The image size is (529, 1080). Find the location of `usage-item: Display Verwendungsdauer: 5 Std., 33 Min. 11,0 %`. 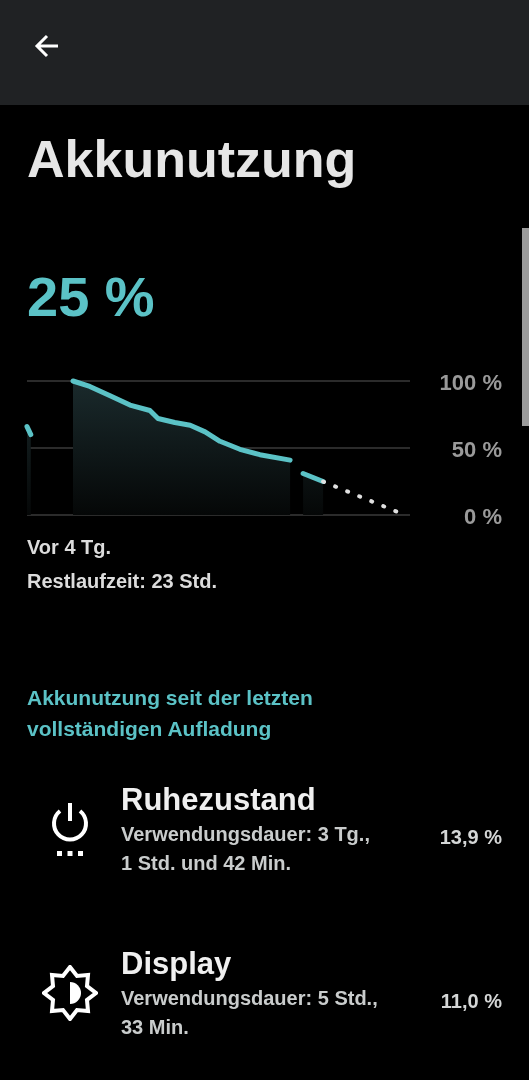

usage-item: Display Verwendungsdauer: 5 Std., 33 Min. 11,0 % is located at coordinates (264, 993).